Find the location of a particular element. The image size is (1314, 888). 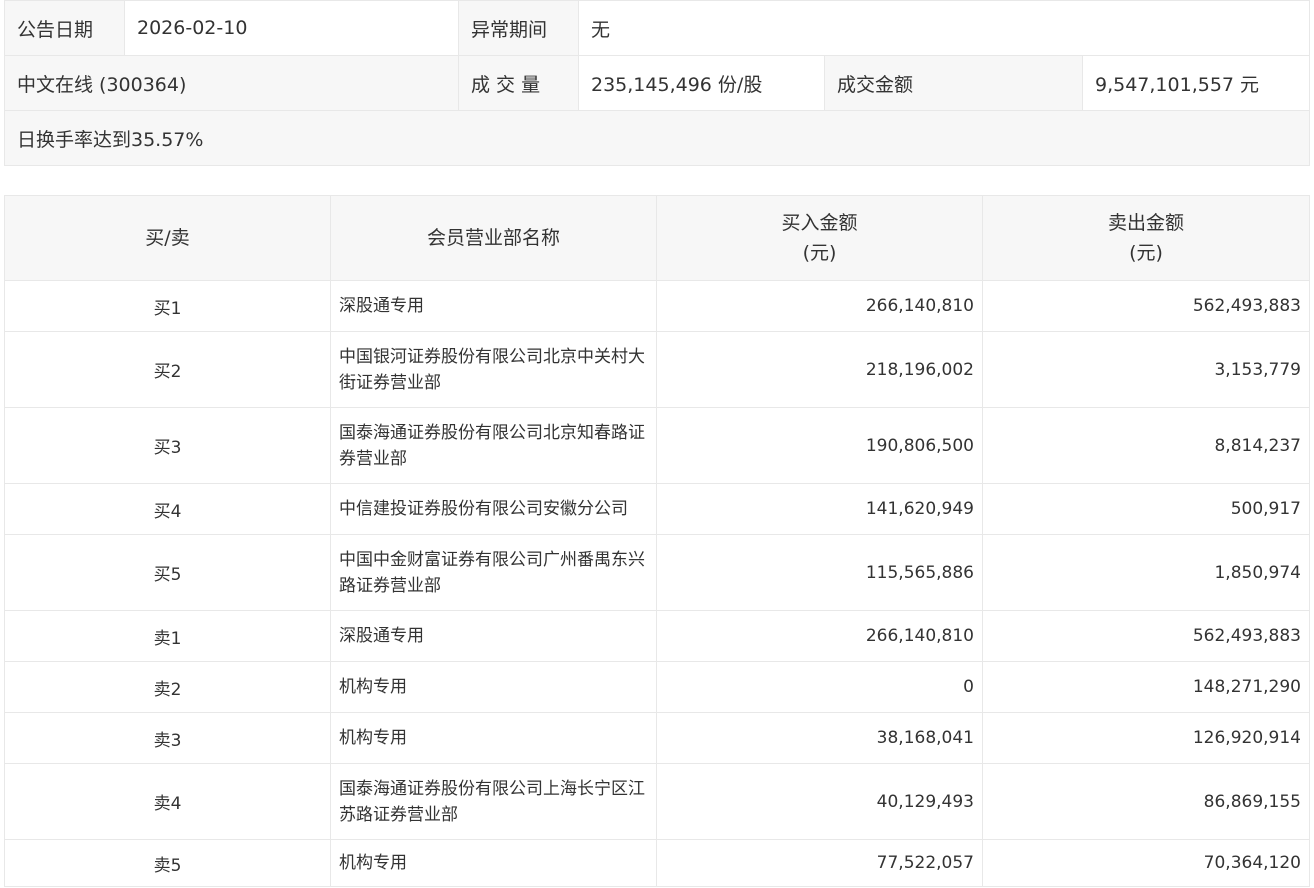

abnormal-period-value: 无 is located at coordinates (944, 28).